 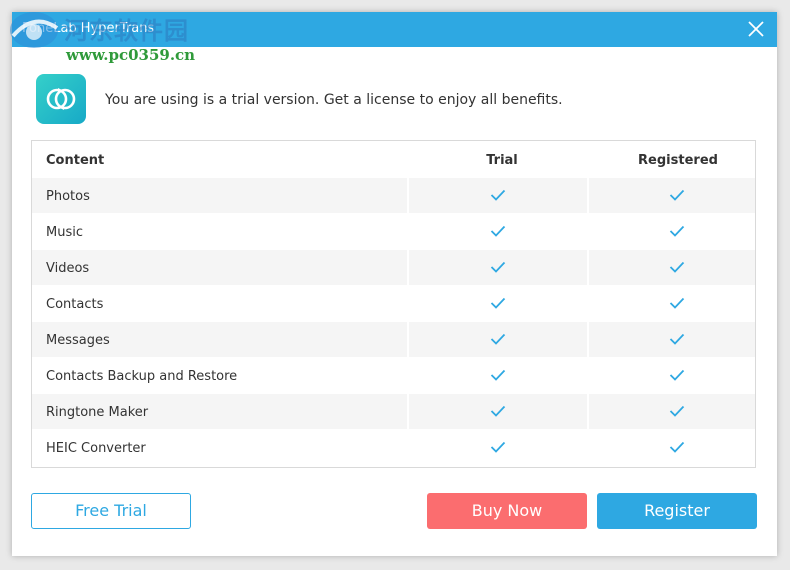 What do you see at coordinates (75, 160) in the screenshot?
I see `column-header-content: Content` at bounding box center [75, 160].